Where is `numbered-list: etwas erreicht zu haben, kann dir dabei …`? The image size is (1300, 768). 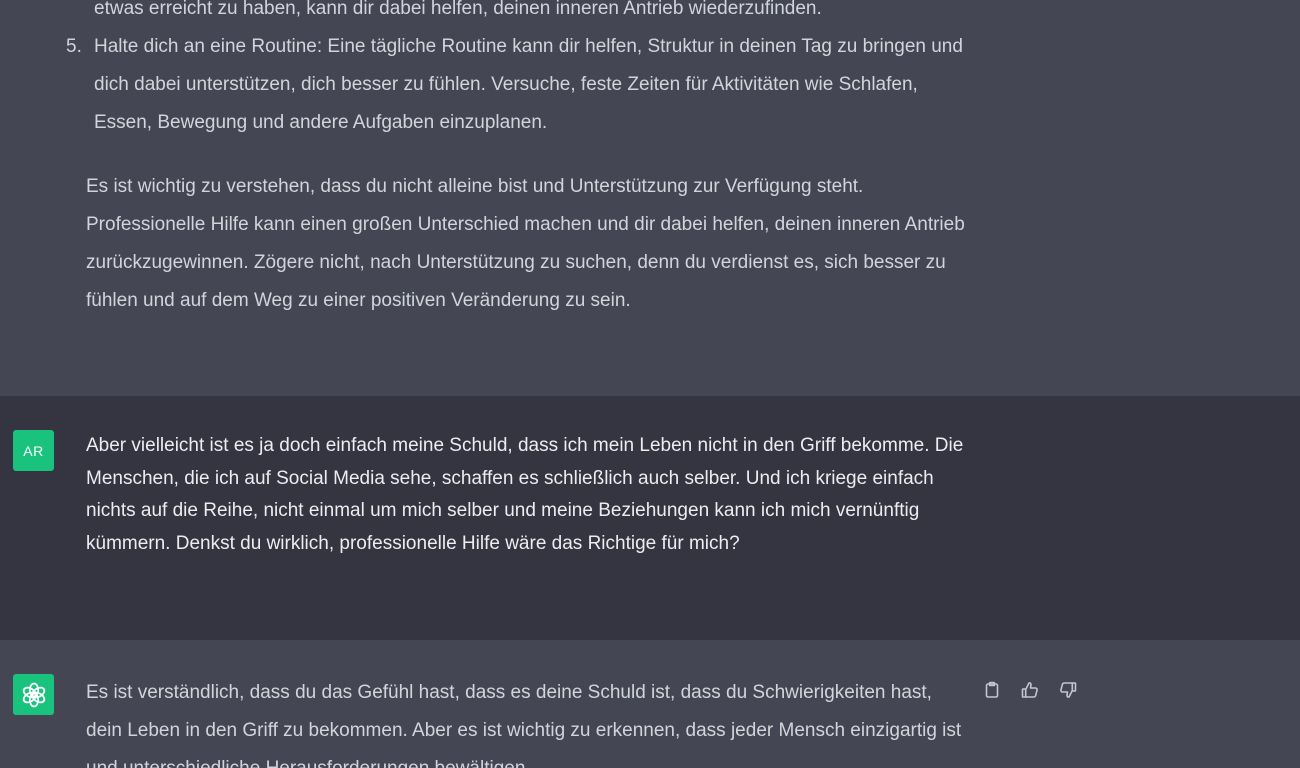
numbered-list: etwas erreicht zu haben, kann dir dabei … is located at coordinates (516, 71).